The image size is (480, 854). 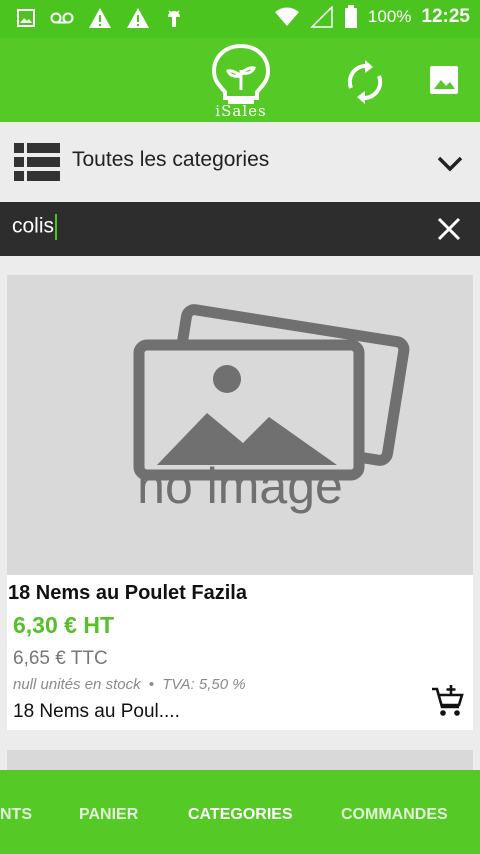 I want to click on no-image-text: no image, so click(x=240, y=486).